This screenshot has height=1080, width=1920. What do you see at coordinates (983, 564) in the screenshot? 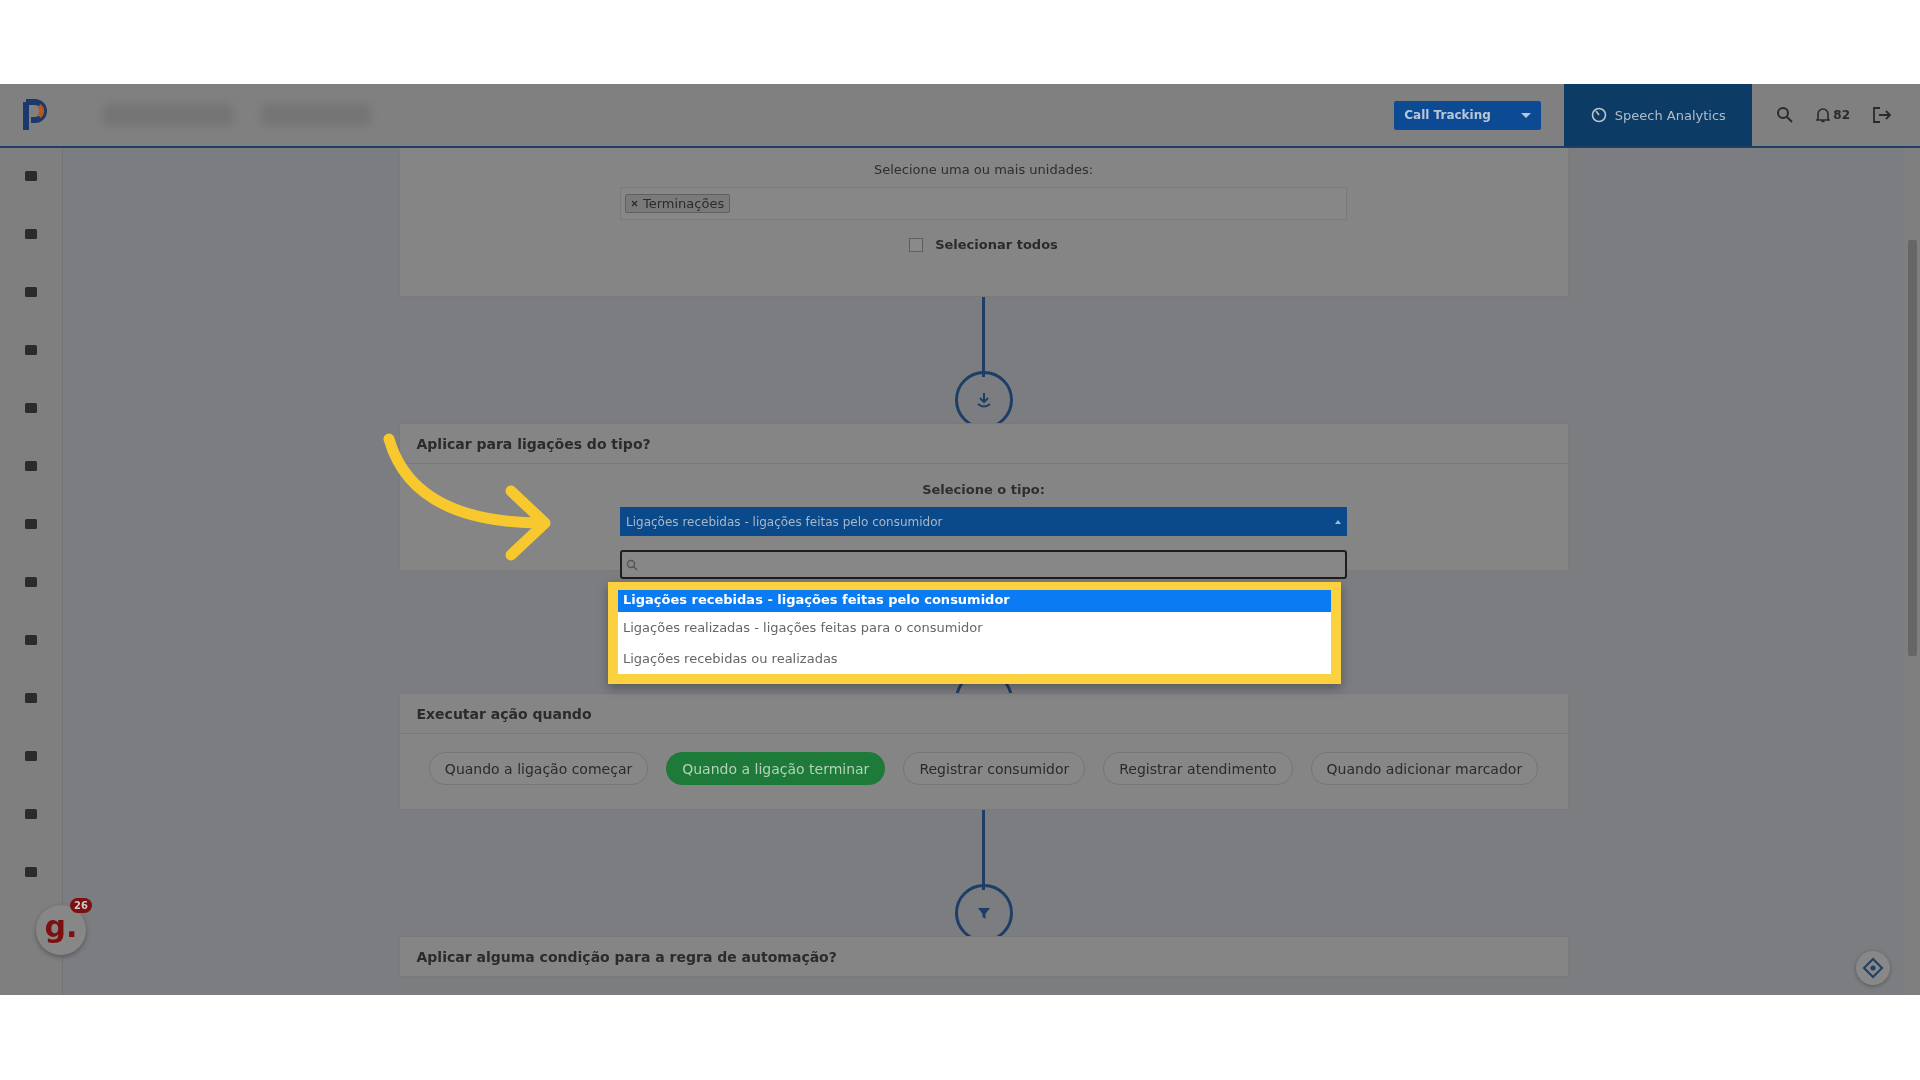
I see `search-field` at bounding box center [983, 564].